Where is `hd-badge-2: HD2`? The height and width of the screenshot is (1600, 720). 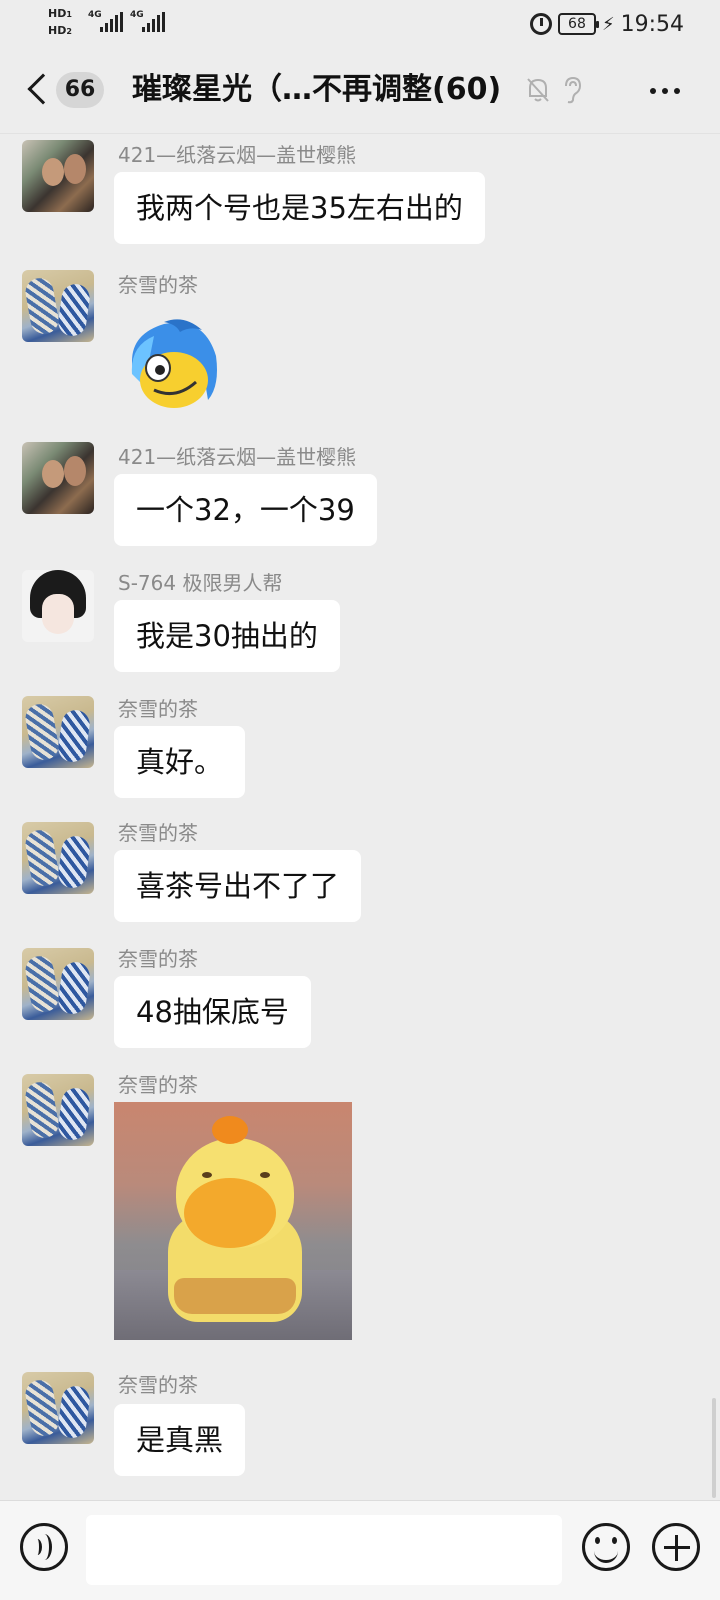
hd-badge-2: HD2 is located at coordinates (60, 30).